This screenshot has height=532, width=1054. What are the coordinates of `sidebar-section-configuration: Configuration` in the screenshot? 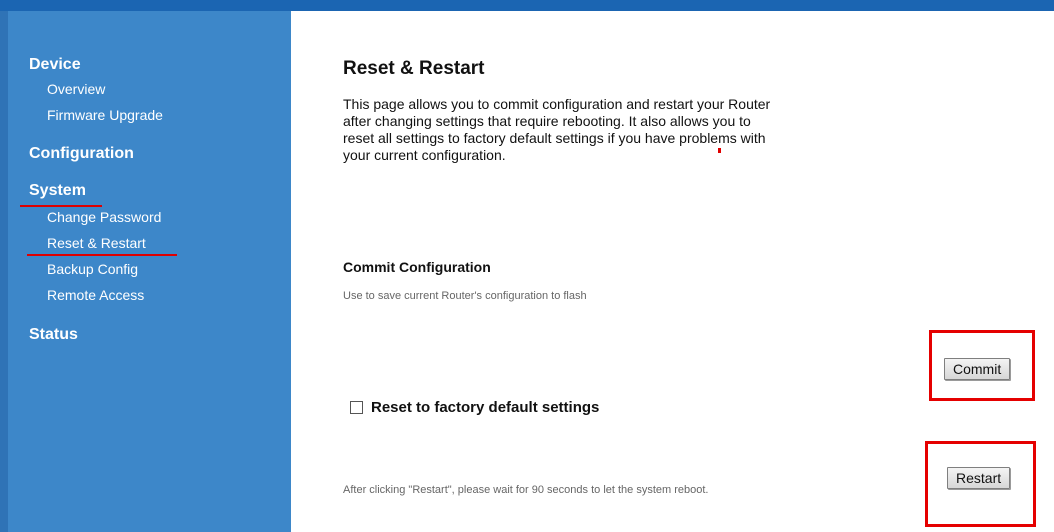 It's located at (81, 154).